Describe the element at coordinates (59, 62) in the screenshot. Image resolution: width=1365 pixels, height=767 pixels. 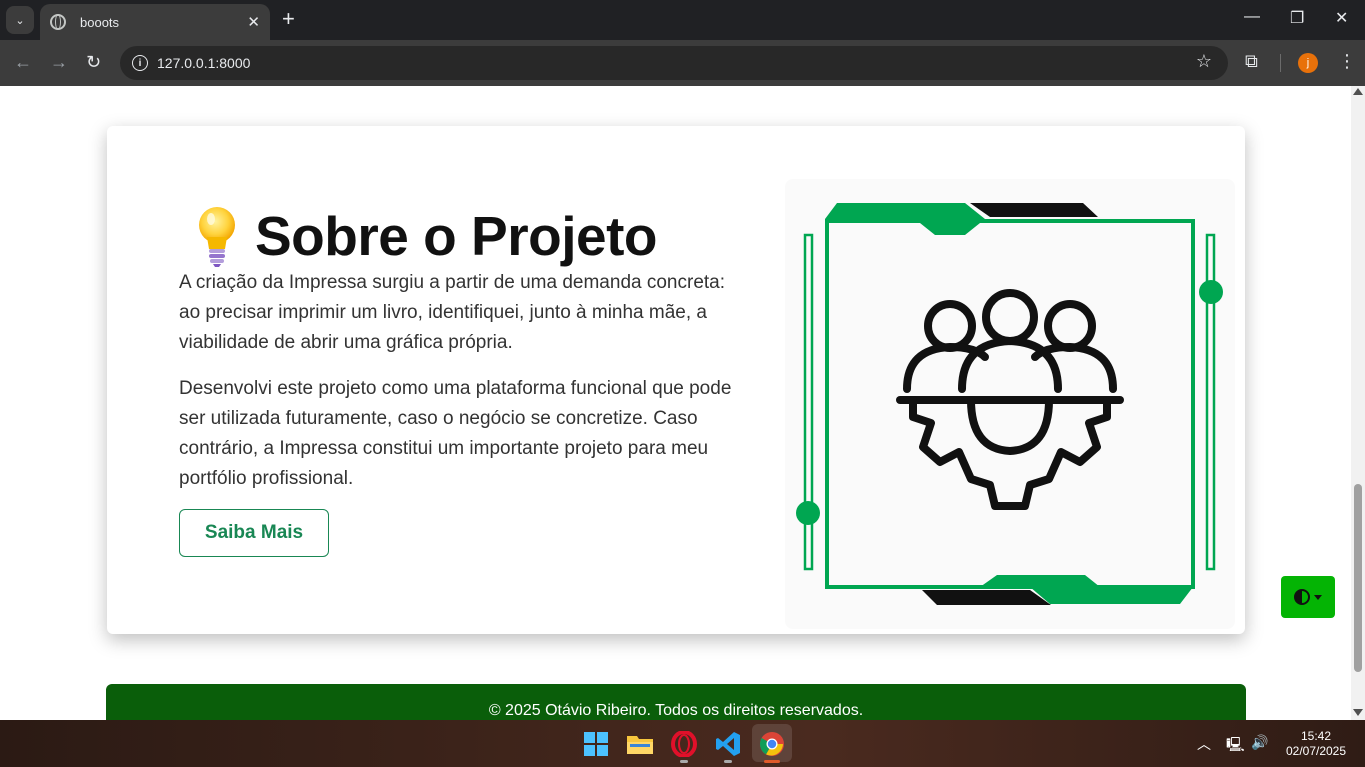
I see `forward-button: →` at that location.